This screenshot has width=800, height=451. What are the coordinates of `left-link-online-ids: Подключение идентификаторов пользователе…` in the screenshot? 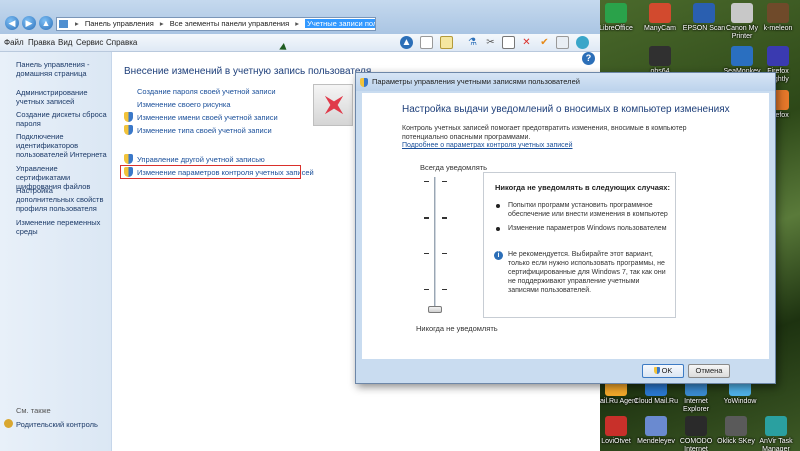 It's located at (64, 145).